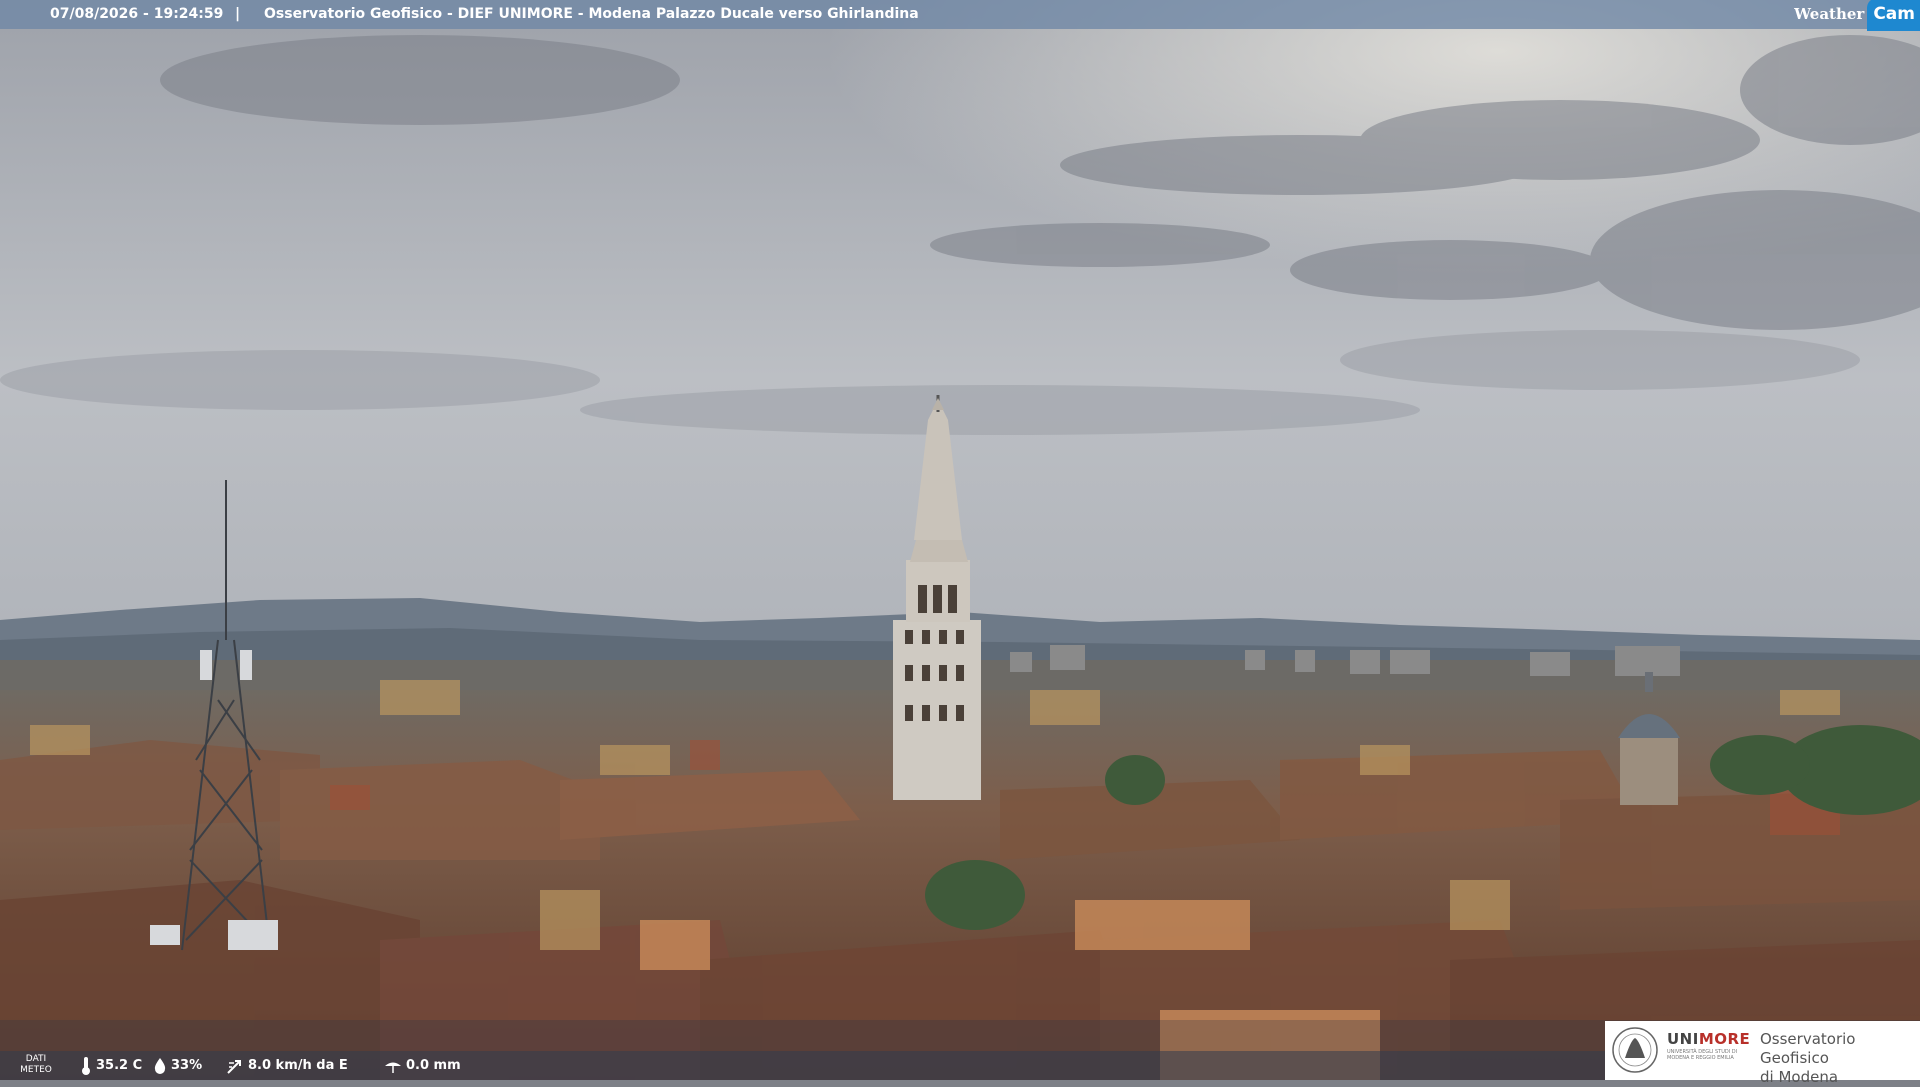 The image size is (1920, 1087). I want to click on weathercam-logo-cam: Cam, so click(1893, 15).